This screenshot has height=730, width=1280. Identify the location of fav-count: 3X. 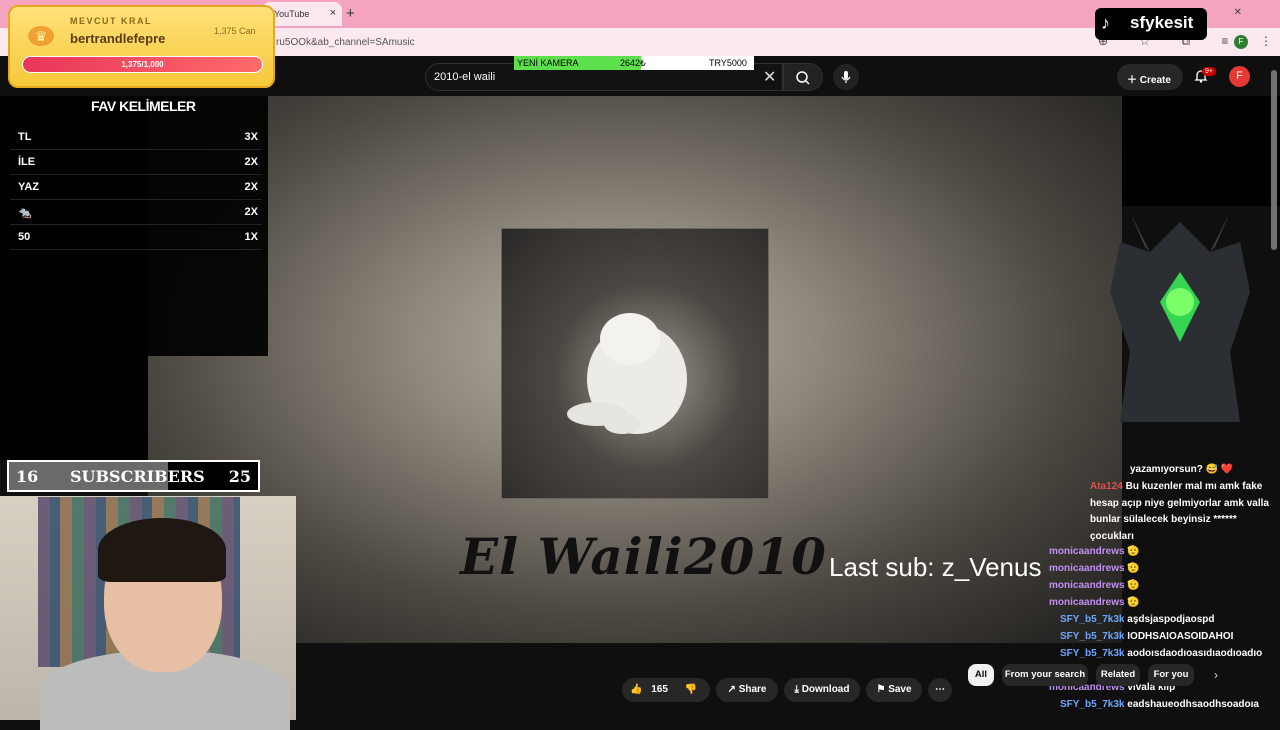
(251, 137).